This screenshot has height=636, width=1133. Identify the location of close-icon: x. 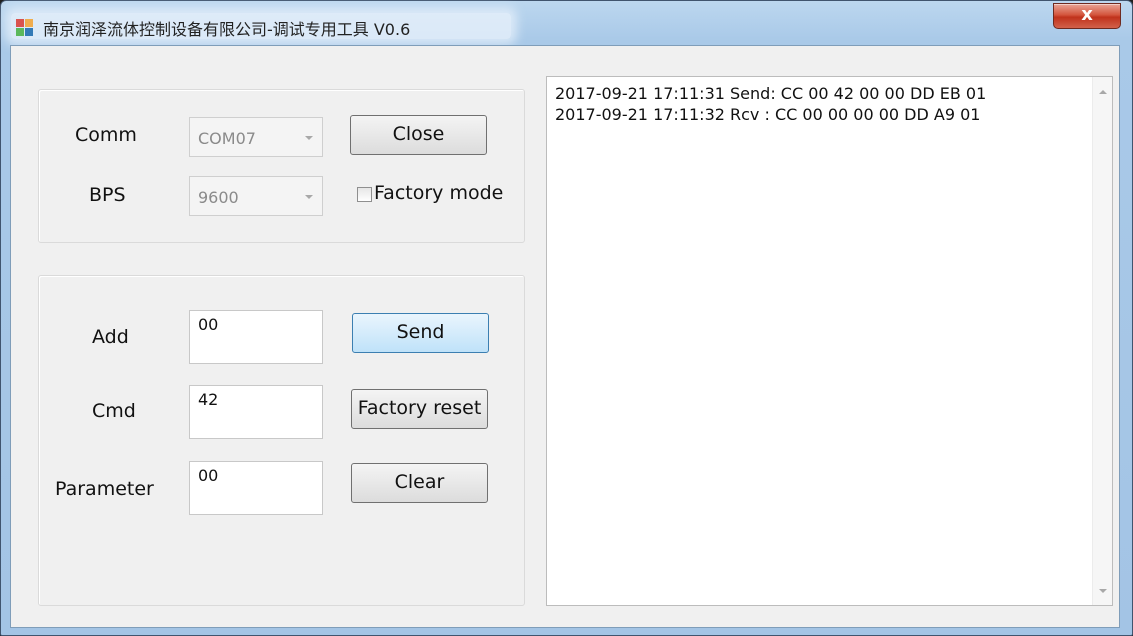
(1087, 14).